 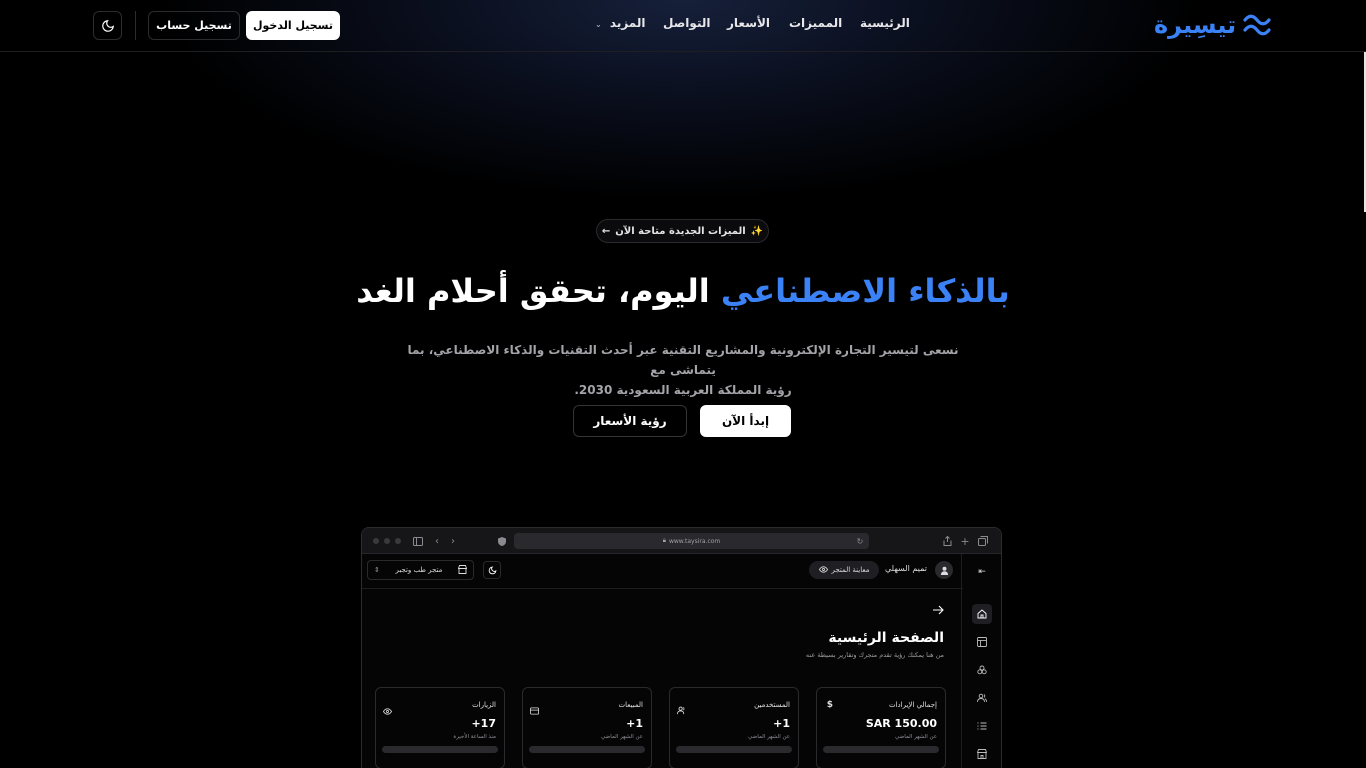 I want to click on new-features-badge: ✨ الميزات الجديدة متاحة الآن ←, so click(x=682, y=231).